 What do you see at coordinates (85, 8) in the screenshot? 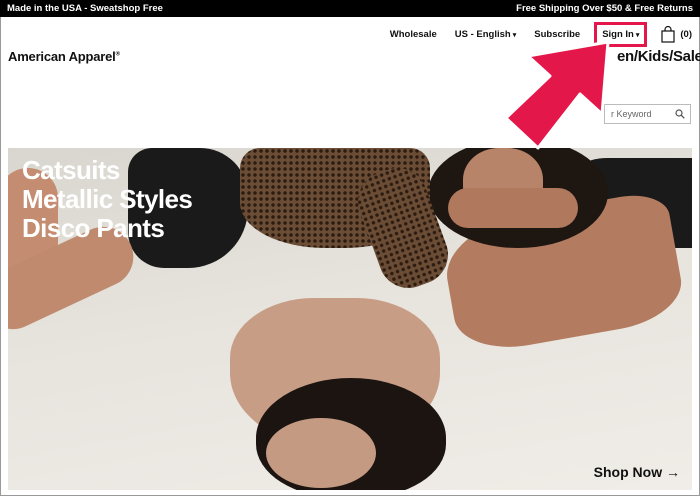
I see `promo-left-text: Made in the USA - Sweatshop Free` at bounding box center [85, 8].